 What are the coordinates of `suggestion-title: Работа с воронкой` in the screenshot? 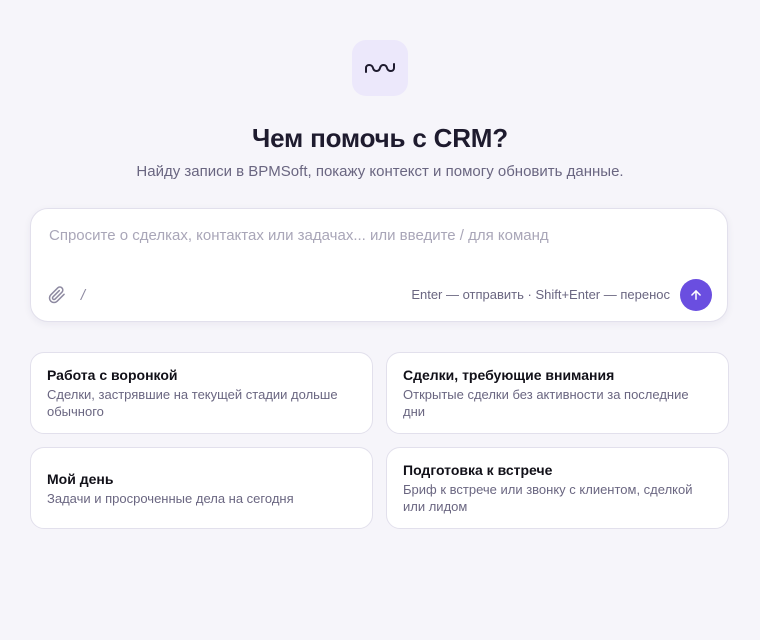 It's located at (112, 375).